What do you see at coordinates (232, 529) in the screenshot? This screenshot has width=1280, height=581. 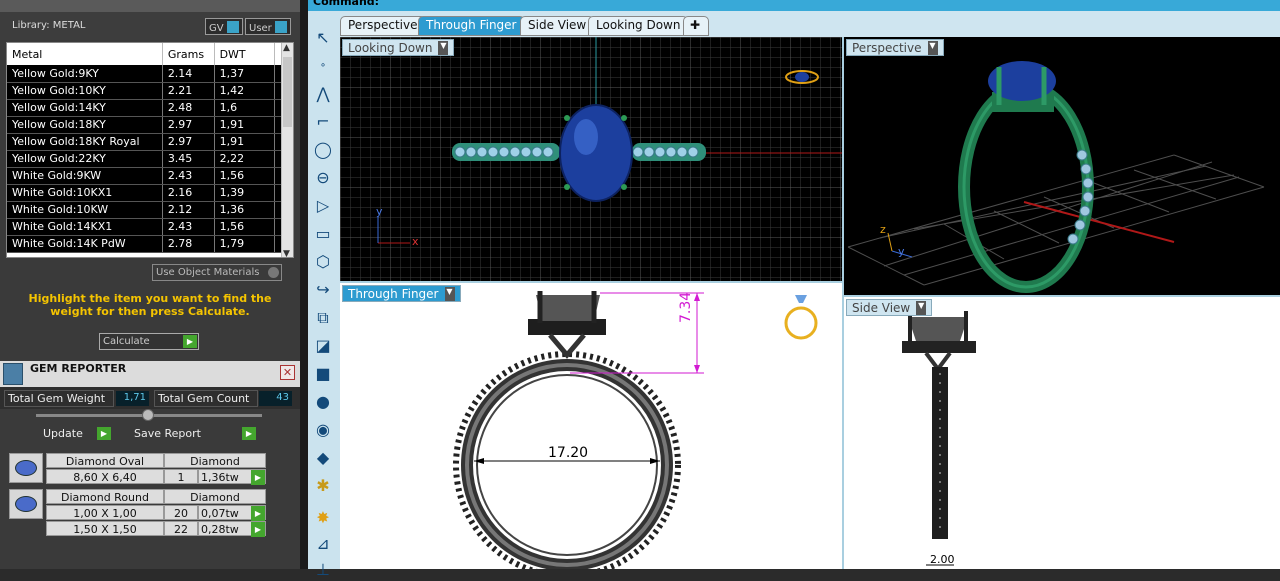 I see `gem-weight-cell: 0,28tw ▶` at bounding box center [232, 529].